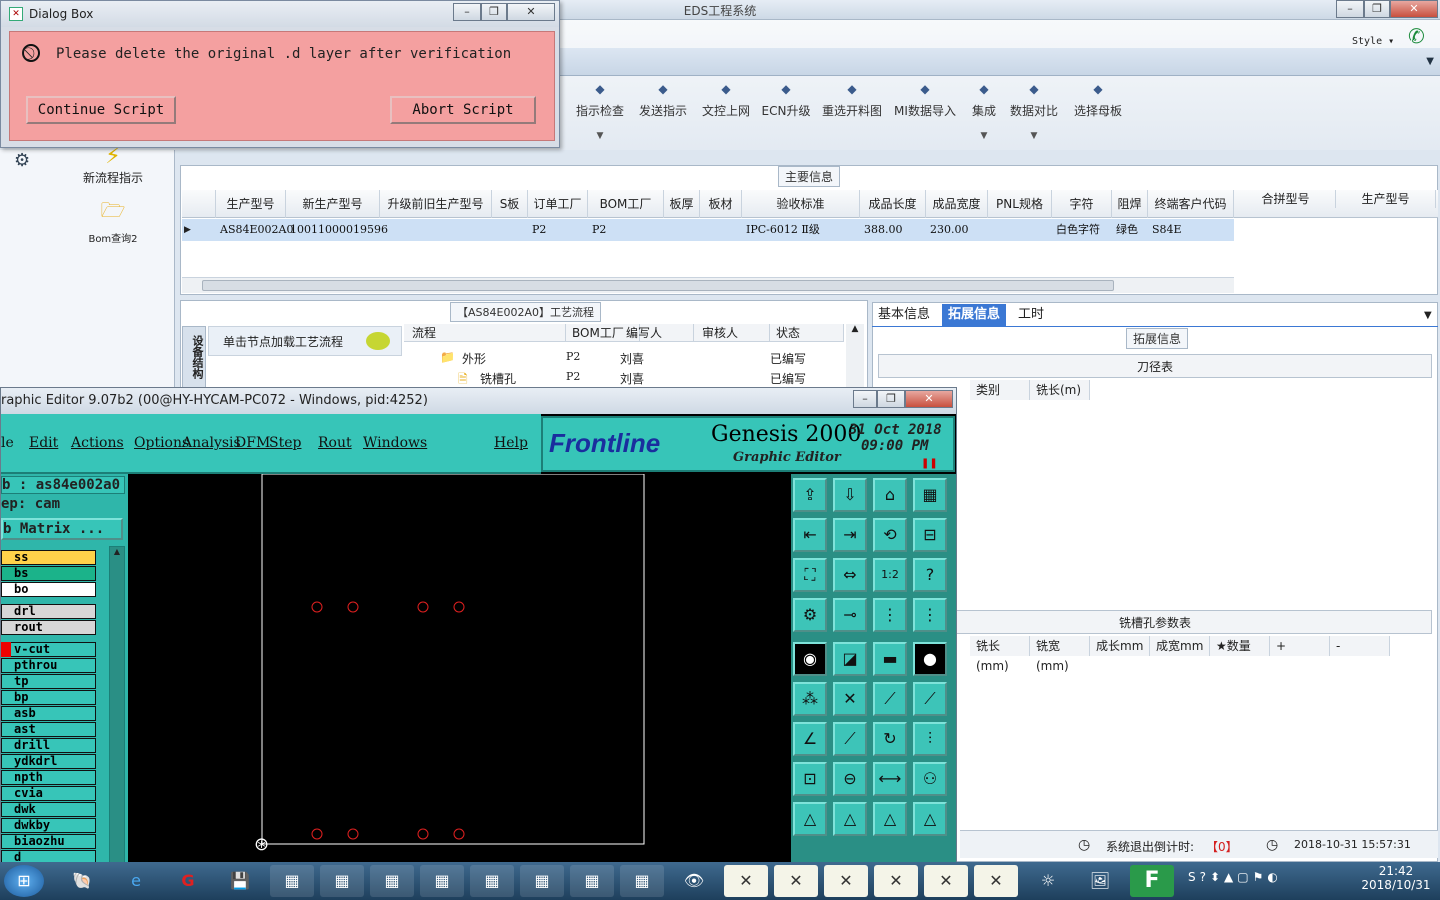  Describe the element at coordinates (694, 881) in the screenshot. I see `eye-icon: 👁` at that location.